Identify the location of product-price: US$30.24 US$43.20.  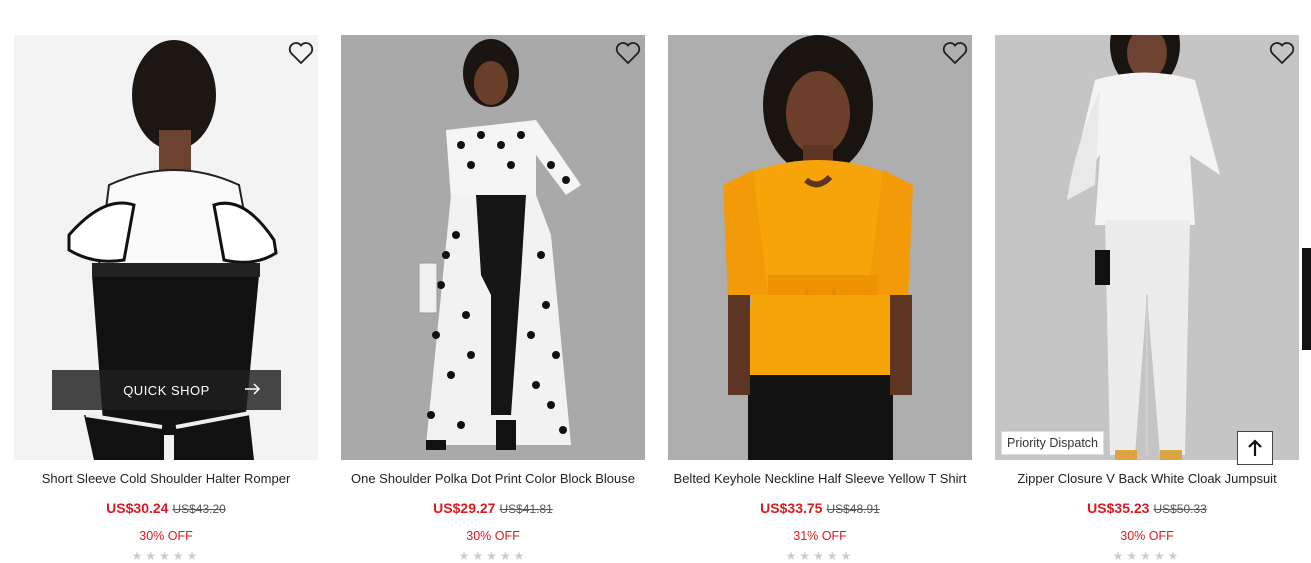
(166, 508).